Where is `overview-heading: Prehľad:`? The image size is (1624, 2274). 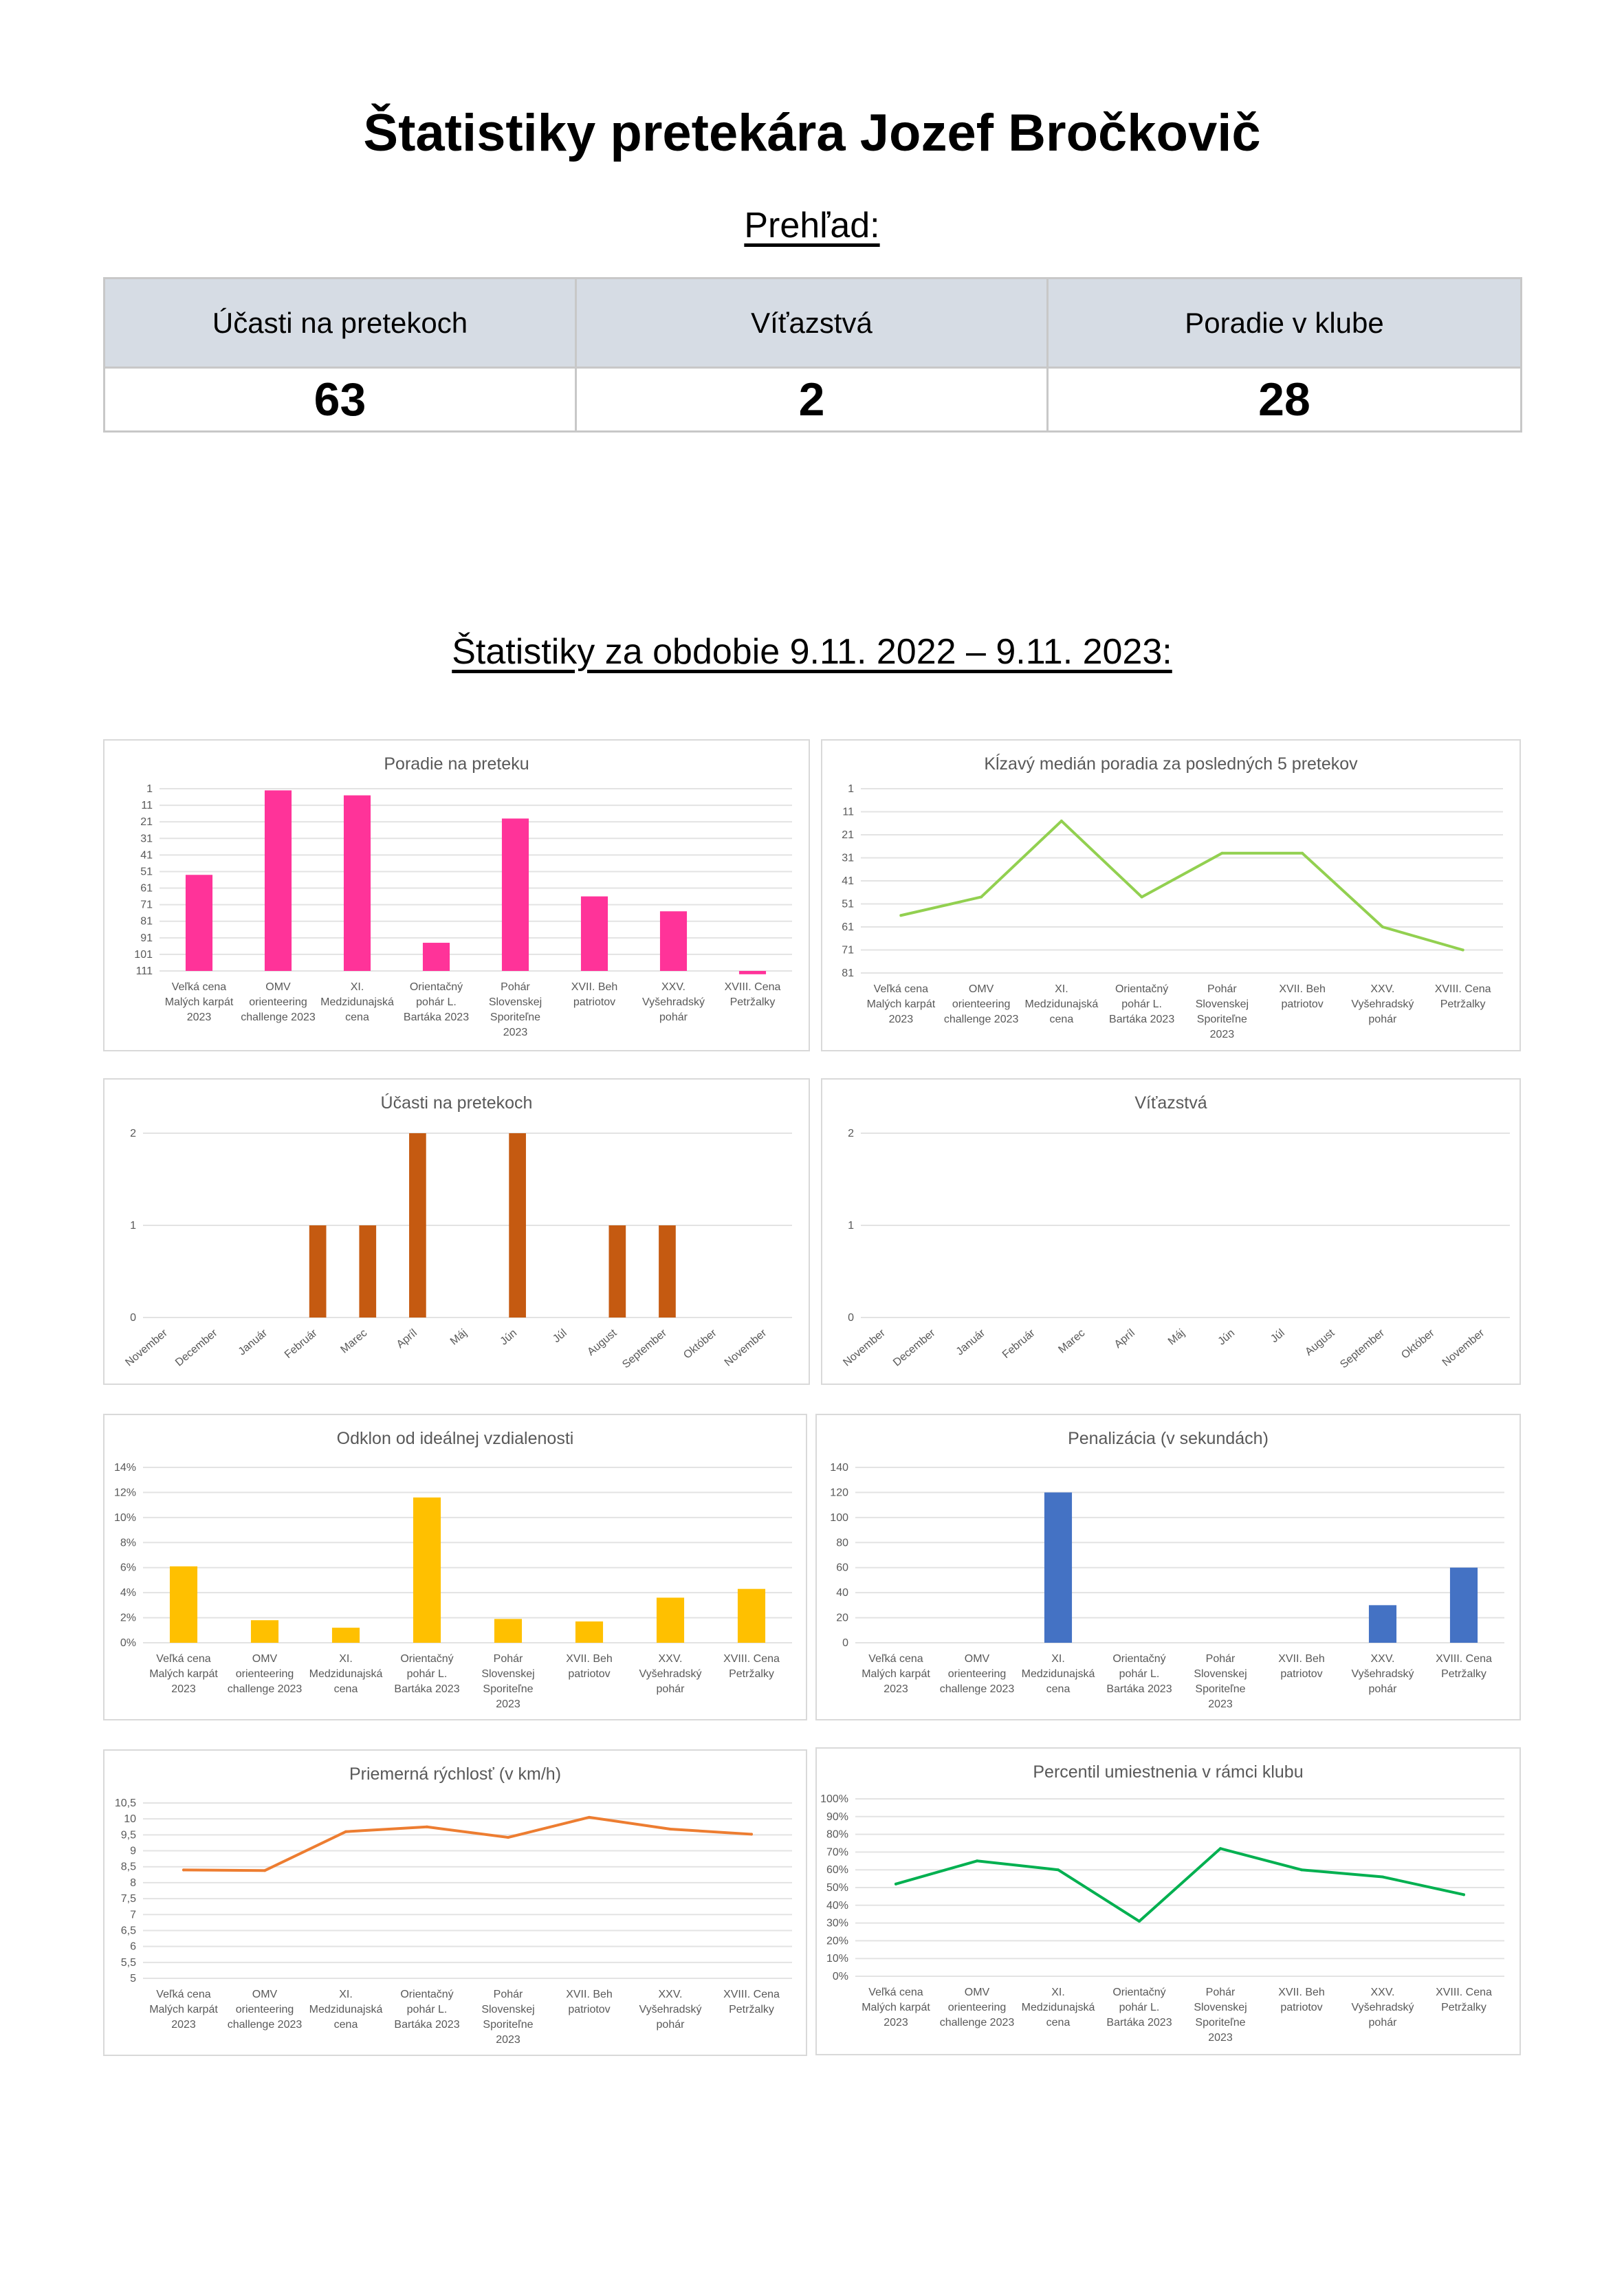
overview-heading: Prehľad: is located at coordinates (812, 225).